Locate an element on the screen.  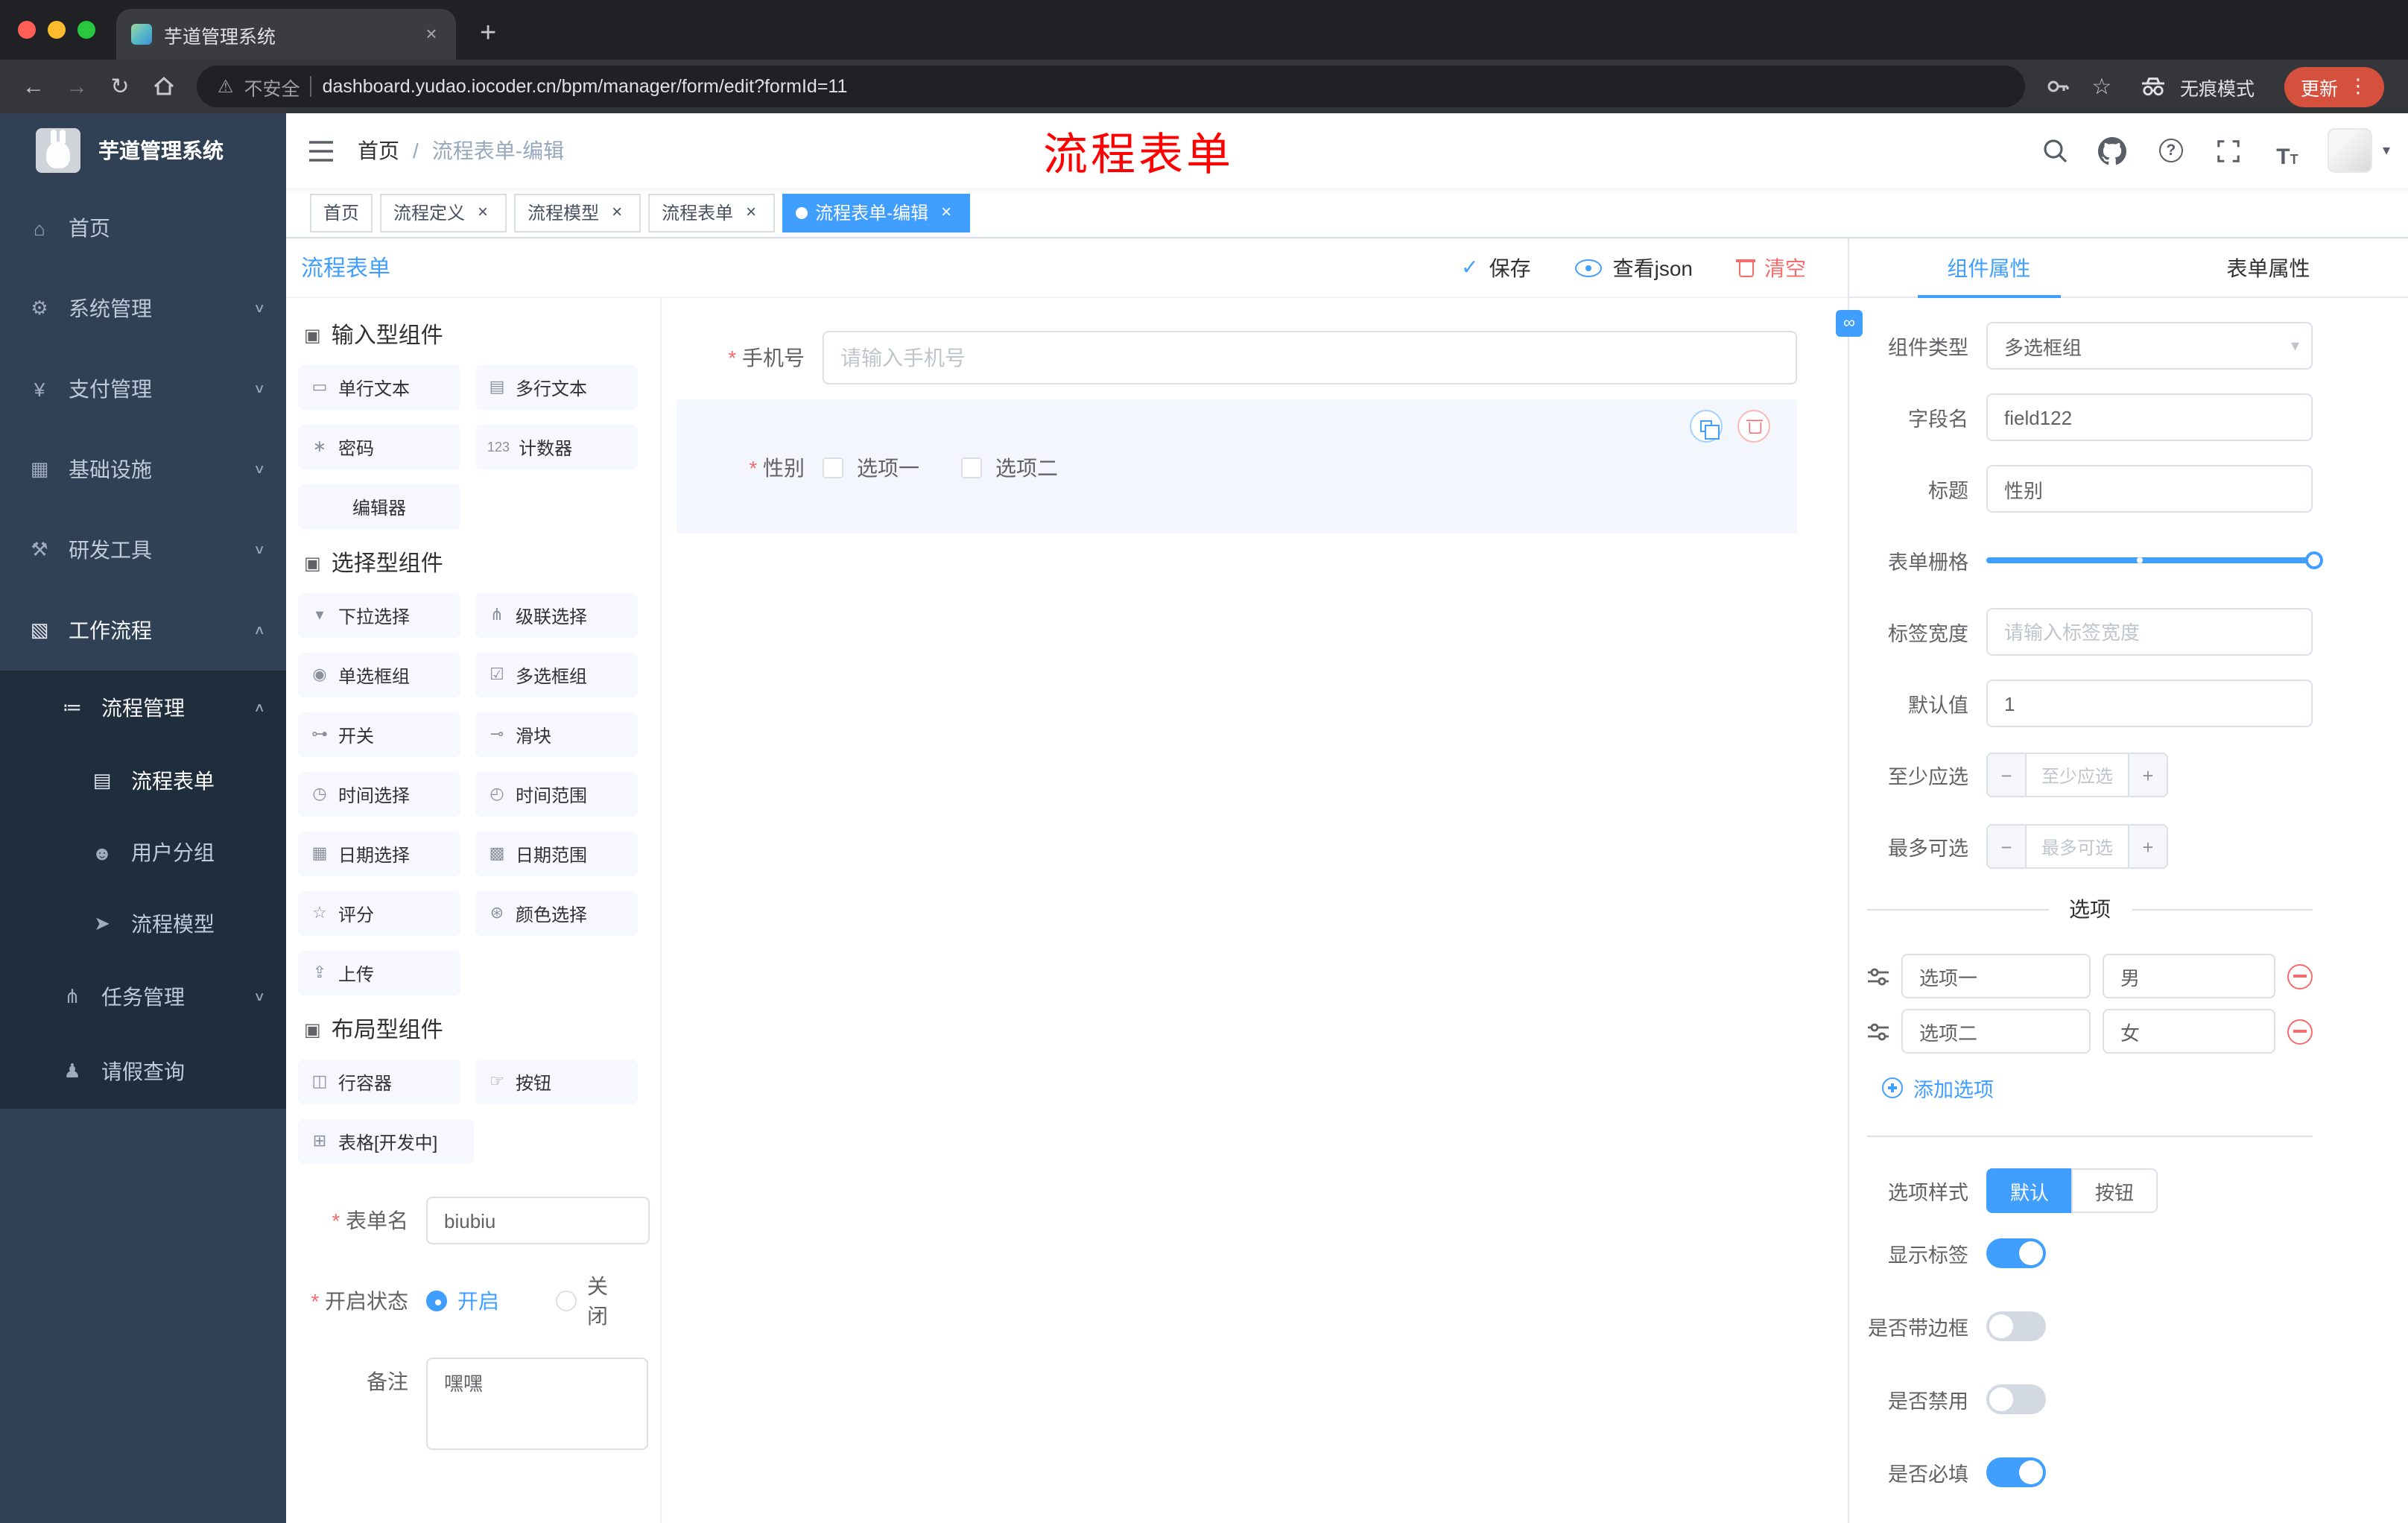
clear-button: 清空 is located at coordinates (1771, 268).